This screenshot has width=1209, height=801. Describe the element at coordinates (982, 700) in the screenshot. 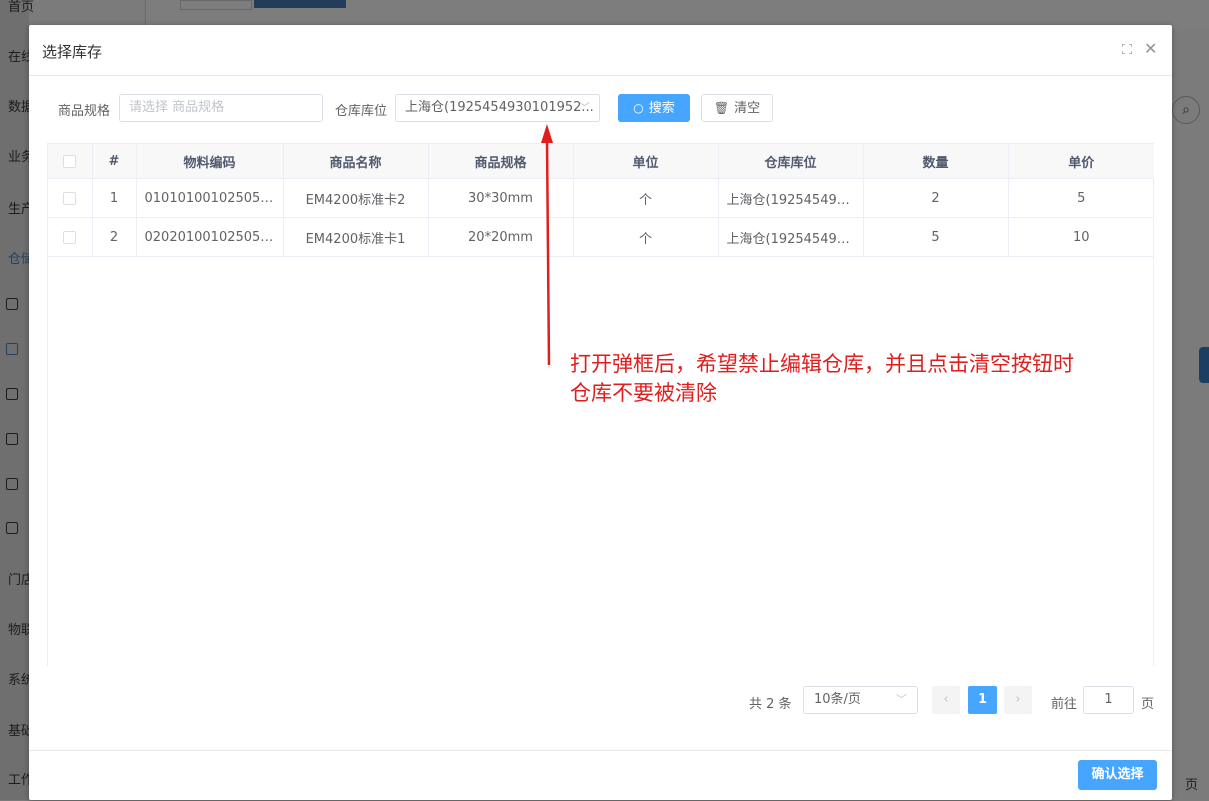

I see `current-page-button: 1` at that location.